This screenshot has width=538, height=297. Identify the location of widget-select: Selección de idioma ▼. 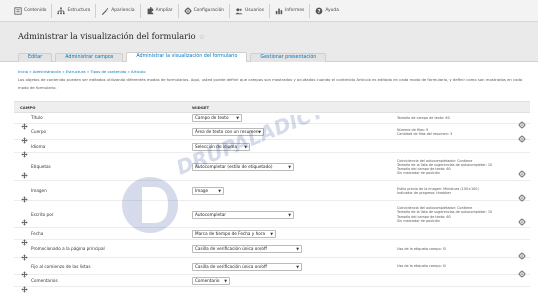
(221, 146).